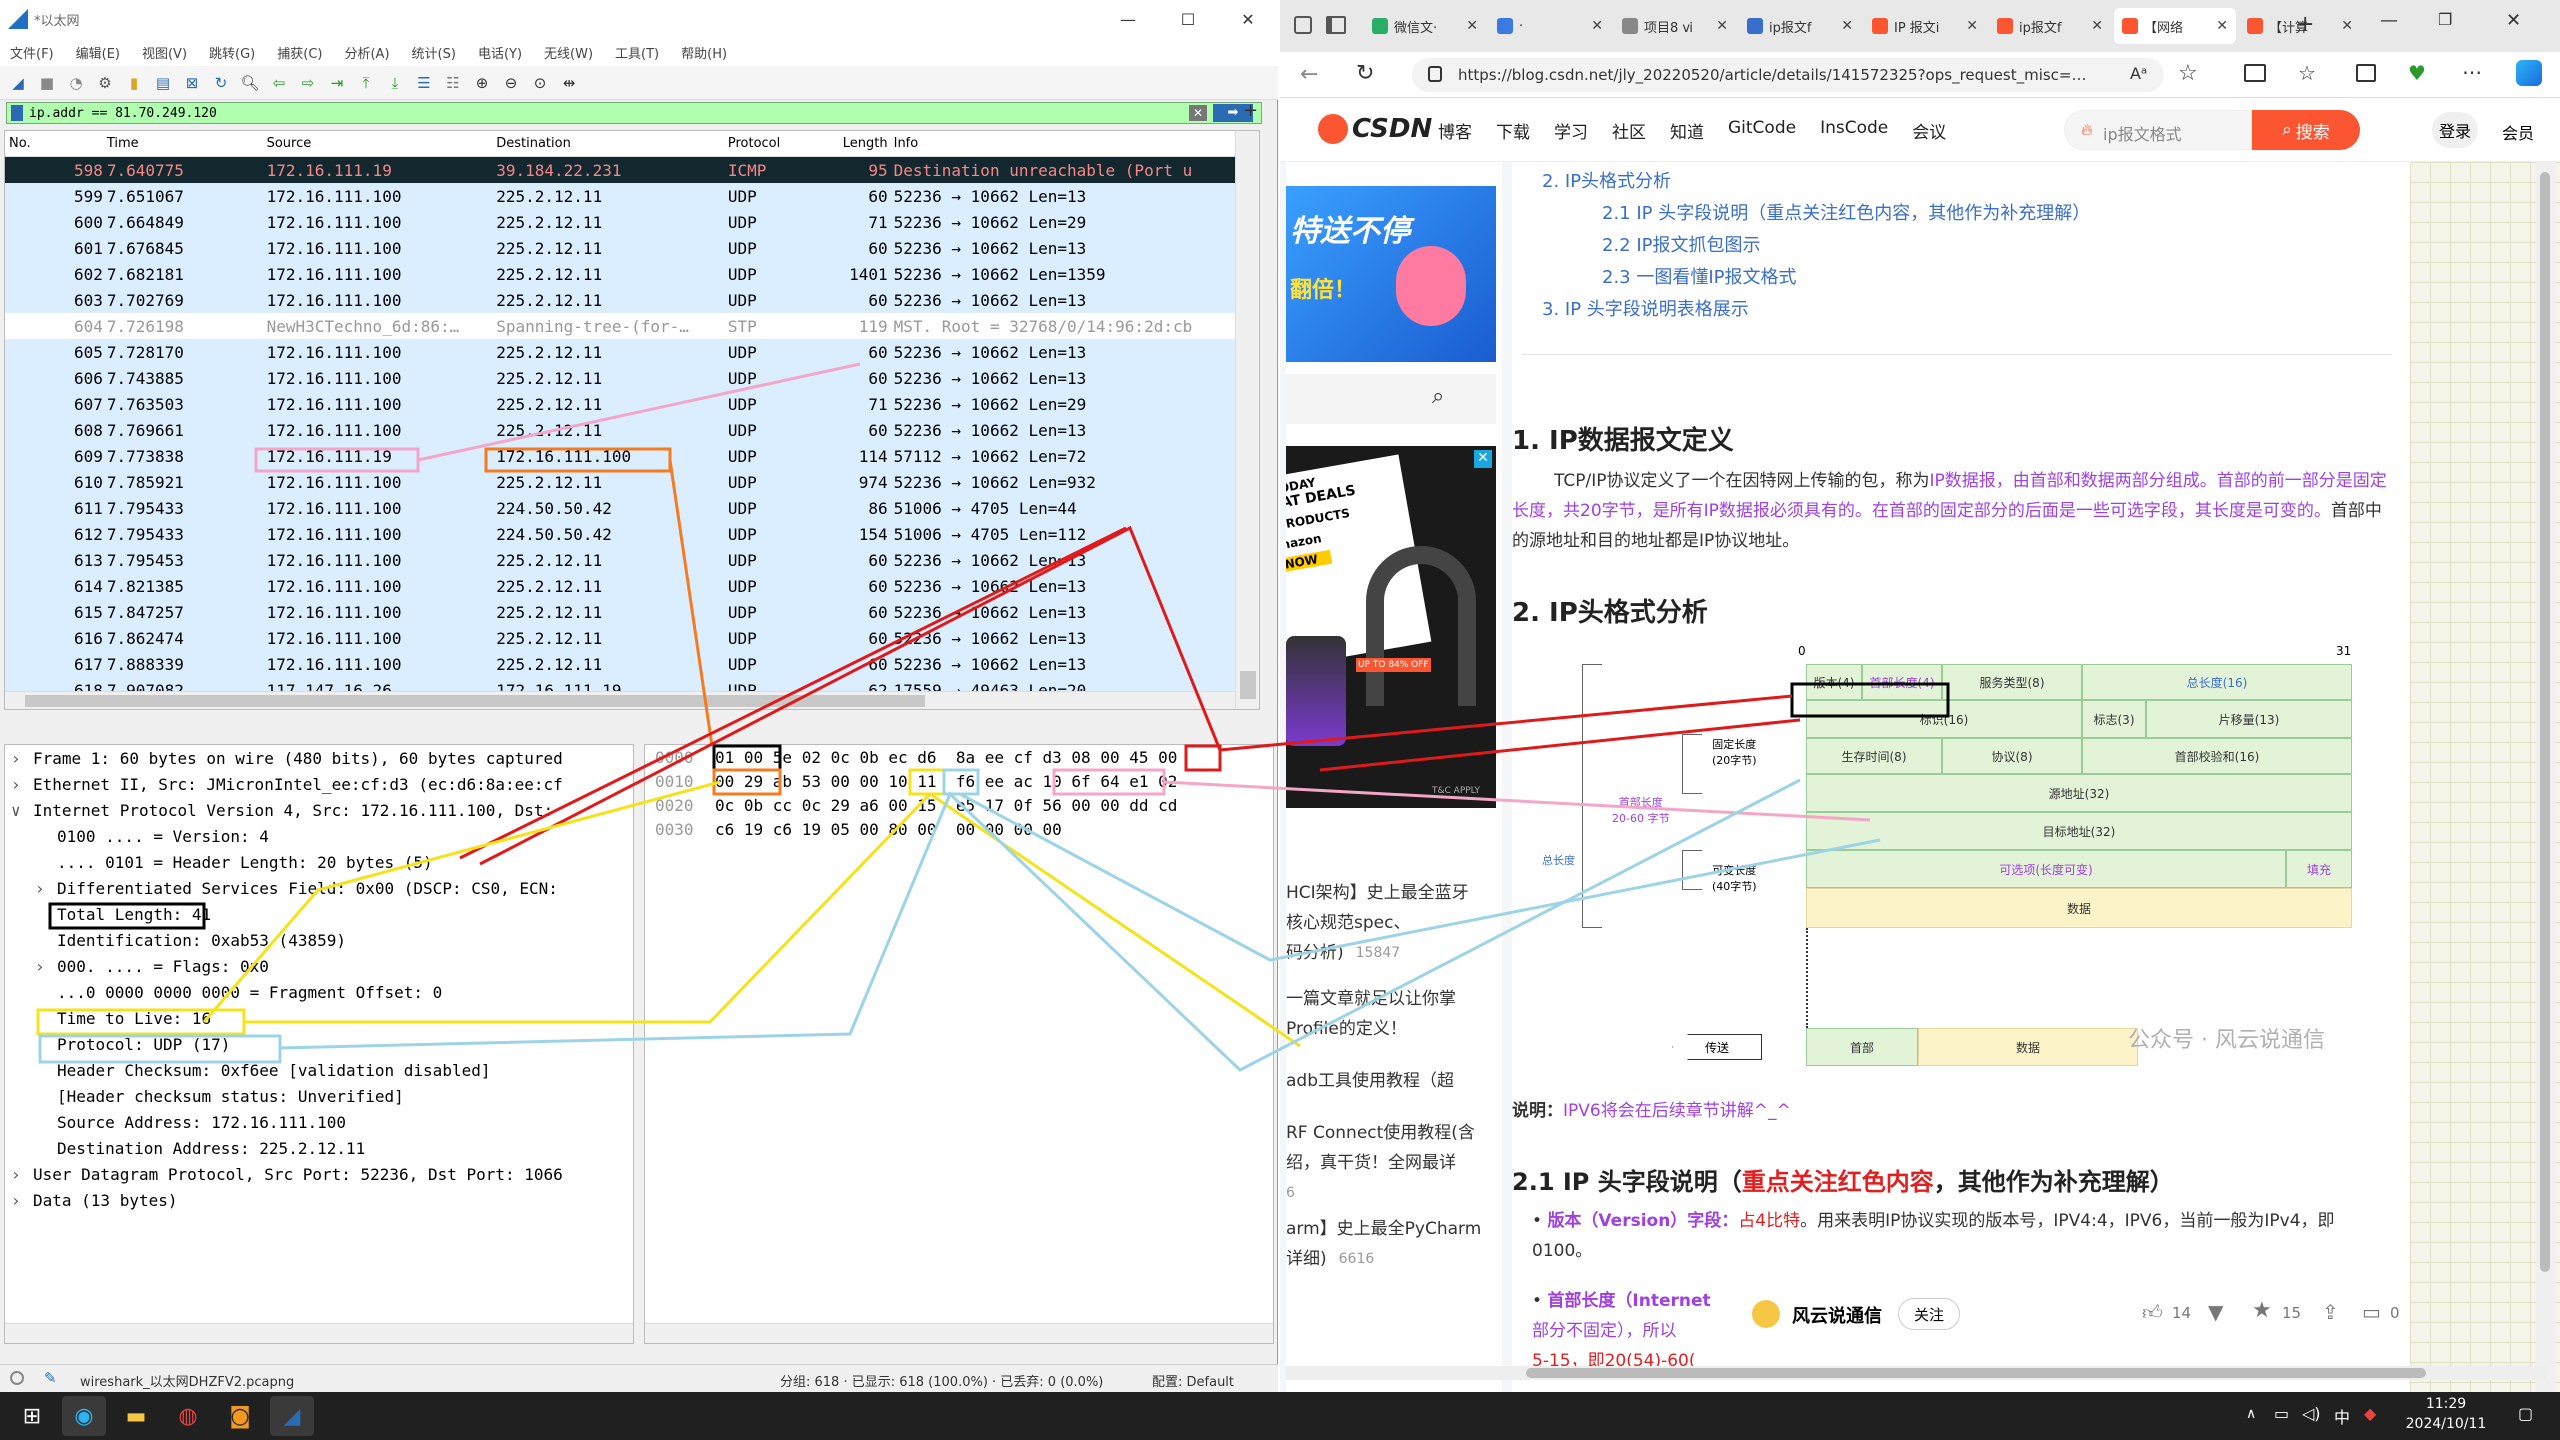  Describe the element at coordinates (1391, 1081) in the screenshot. I see `related-item-3: adb工具使用教程（超` at that location.